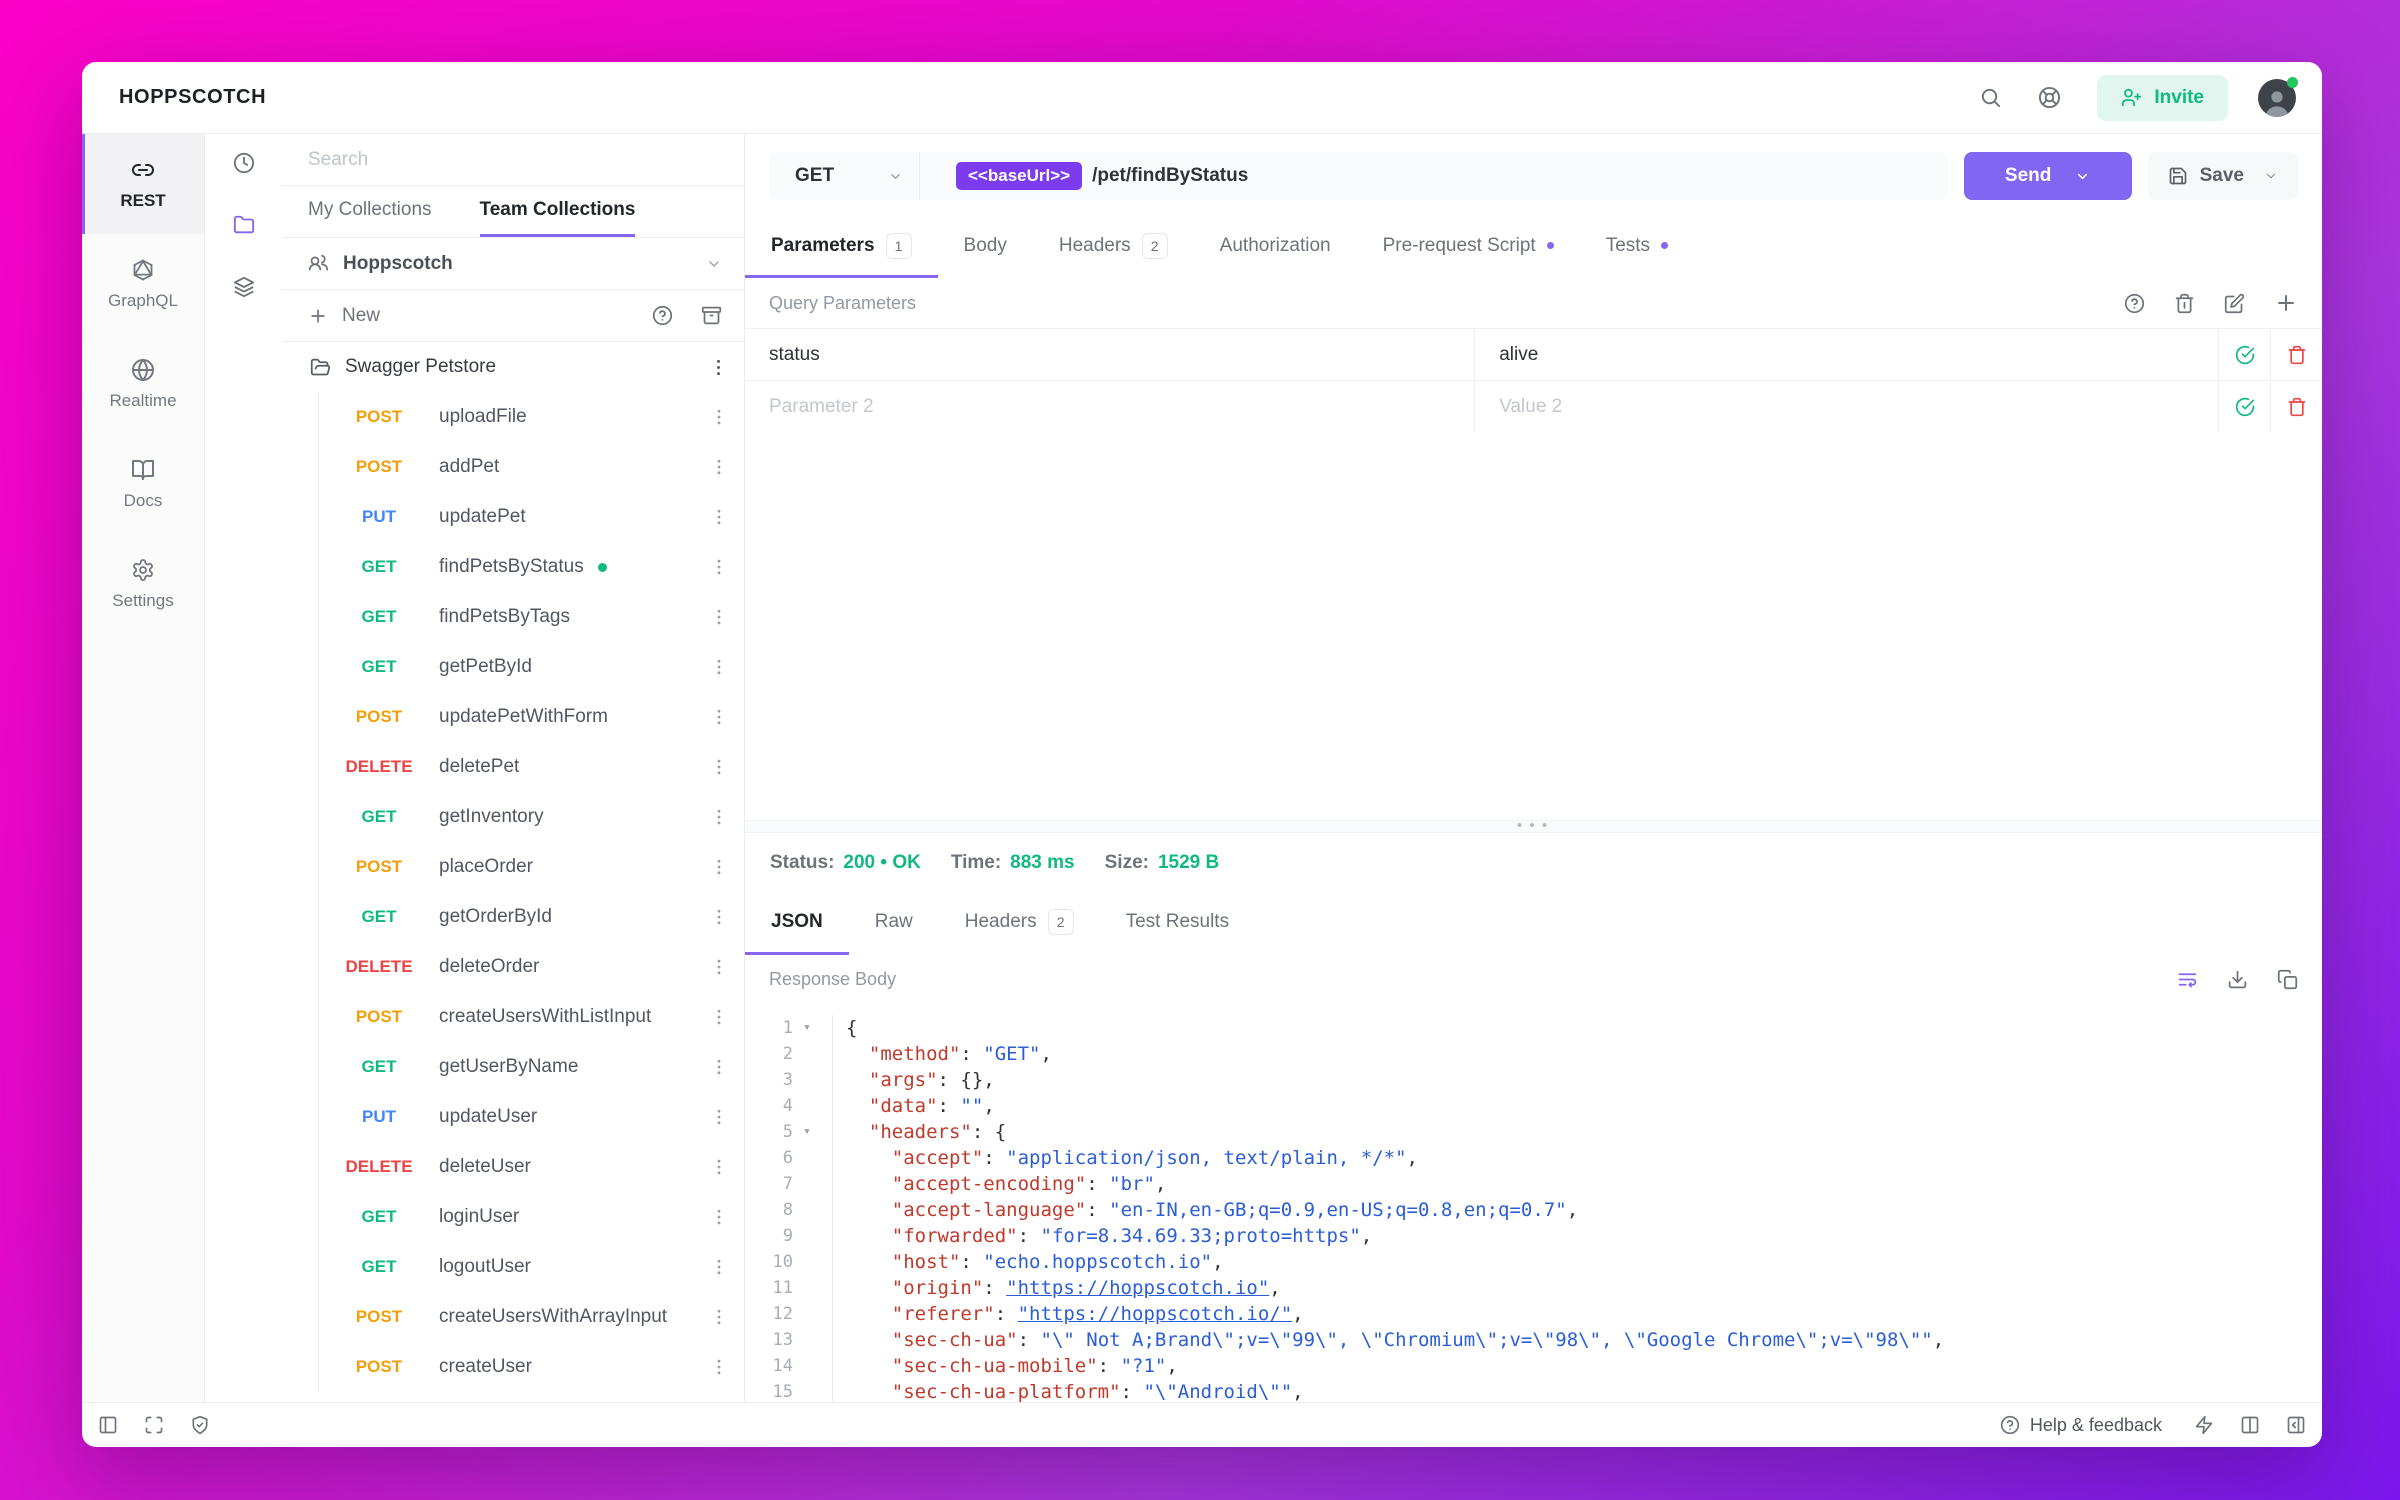  What do you see at coordinates (531, 467) in the screenshot?
I see `request-item-addpet: POST addPet` at bounding box center [531, 467].